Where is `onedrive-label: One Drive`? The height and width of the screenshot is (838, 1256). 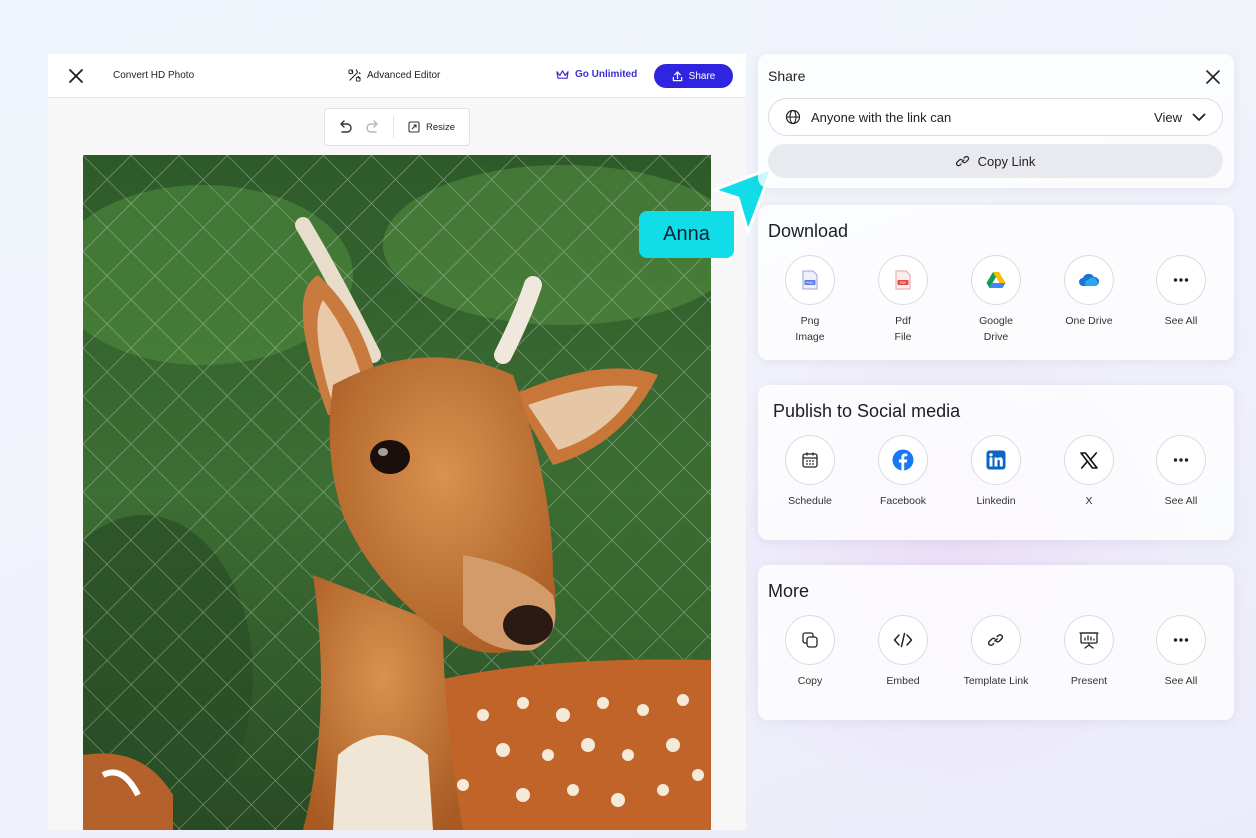
onedrive-label: One Drive is located at coordinates (1089, 321).